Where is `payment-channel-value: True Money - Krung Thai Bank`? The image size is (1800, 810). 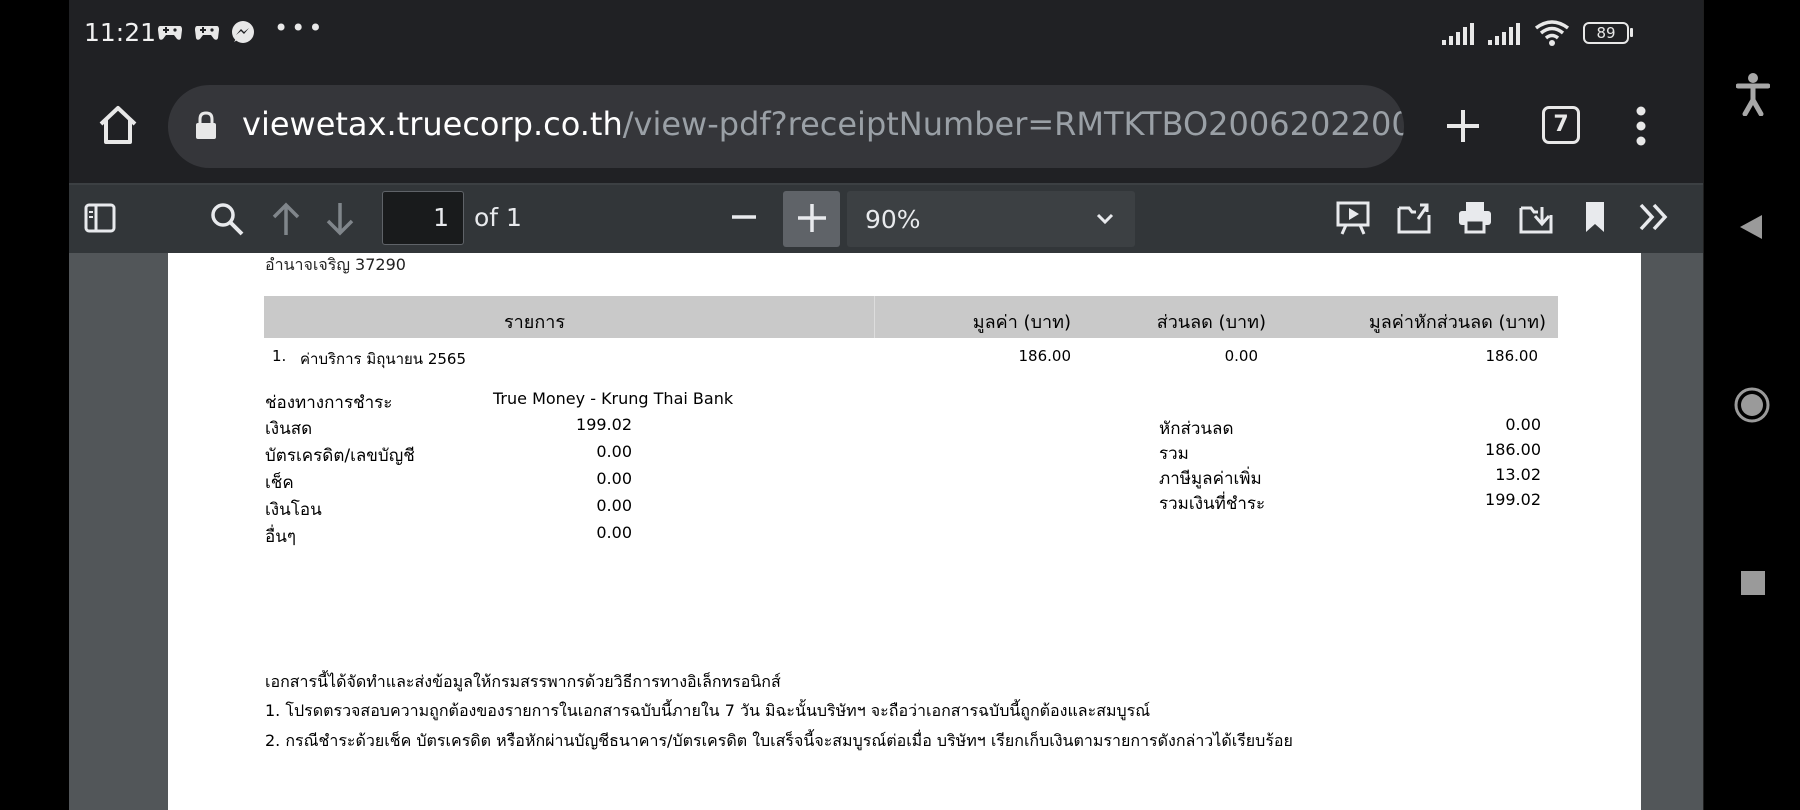
payment-channel-value: True Money - Krung Thai Bank is located at coordinates (613, 398).